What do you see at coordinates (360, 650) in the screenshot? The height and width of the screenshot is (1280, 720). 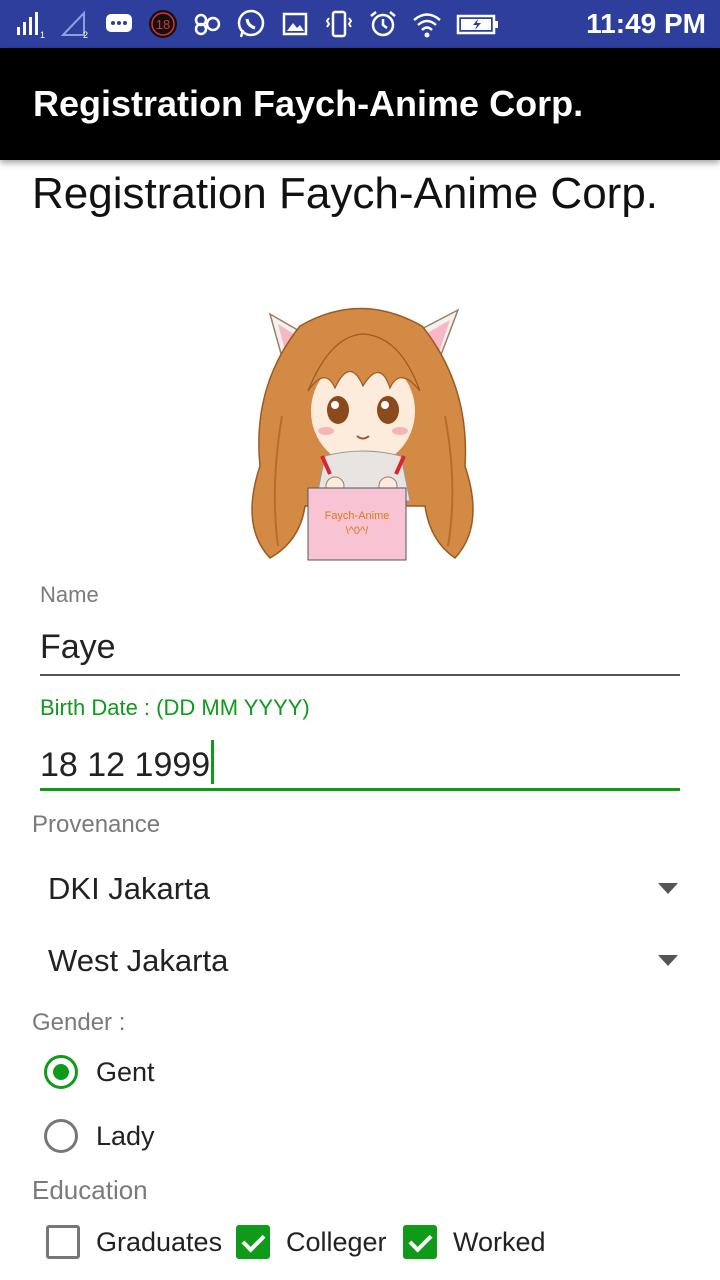 I see `name-input: Faye` at bounding box center [360, 650].